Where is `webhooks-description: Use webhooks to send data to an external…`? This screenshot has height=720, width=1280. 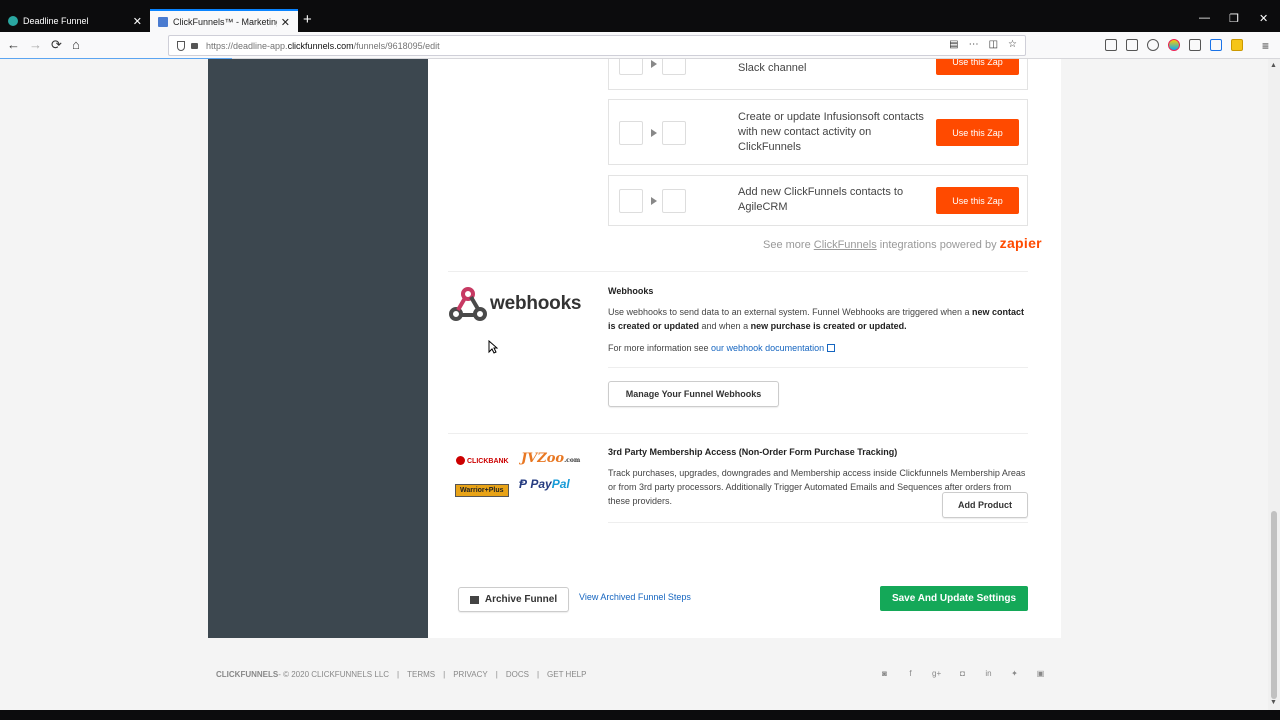
webhooks-description: Use webhooks to send data to an external… is located at coordinates (816, 319).